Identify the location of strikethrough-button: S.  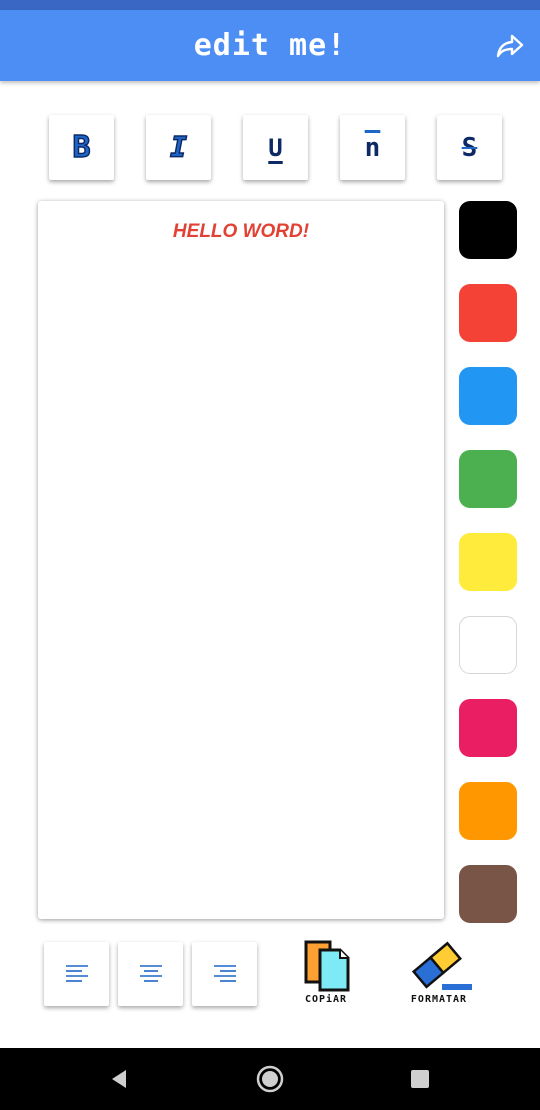
(469, 147).